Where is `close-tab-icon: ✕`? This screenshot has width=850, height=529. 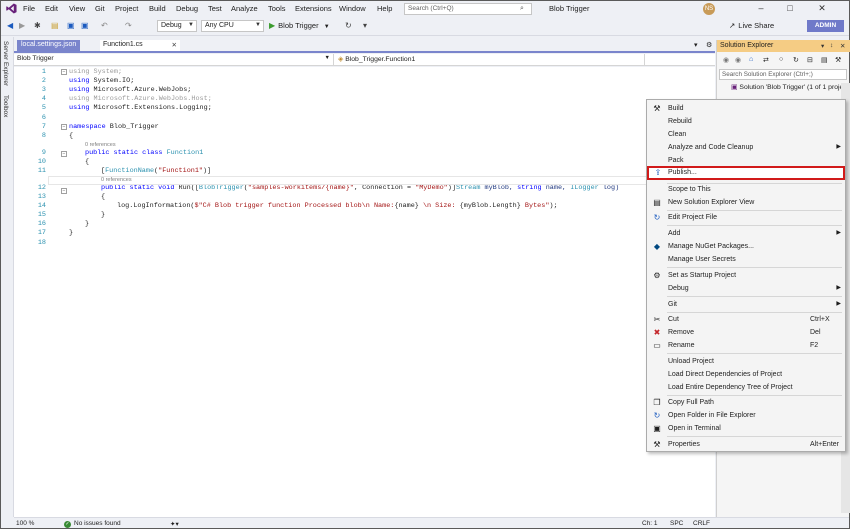
close-tab-icon: ✕ is located at coordinates (174, 45).